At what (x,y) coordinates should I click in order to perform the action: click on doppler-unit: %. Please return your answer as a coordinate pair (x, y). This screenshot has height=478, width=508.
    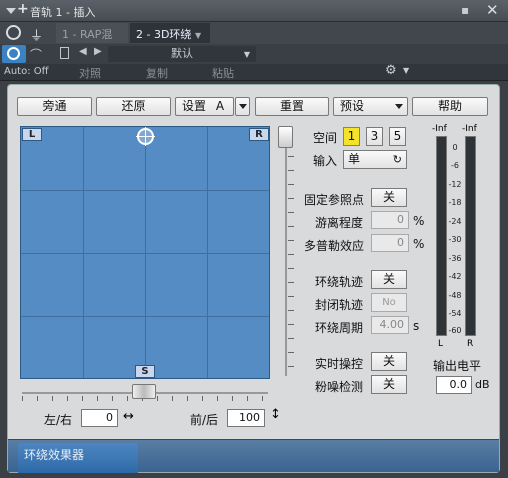
    Looking at the image, I should click on (419, 244).